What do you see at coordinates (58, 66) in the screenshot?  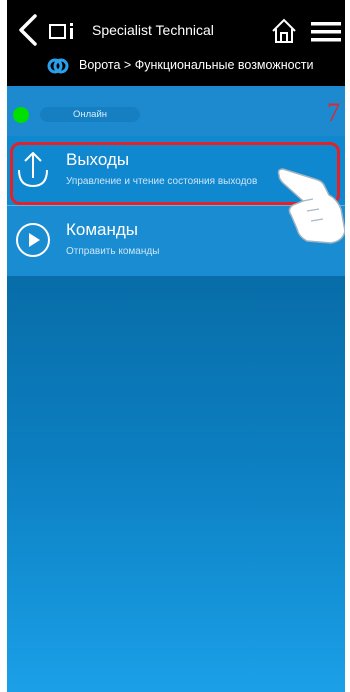 I see `link-icon` at bounding box center [58, 66].